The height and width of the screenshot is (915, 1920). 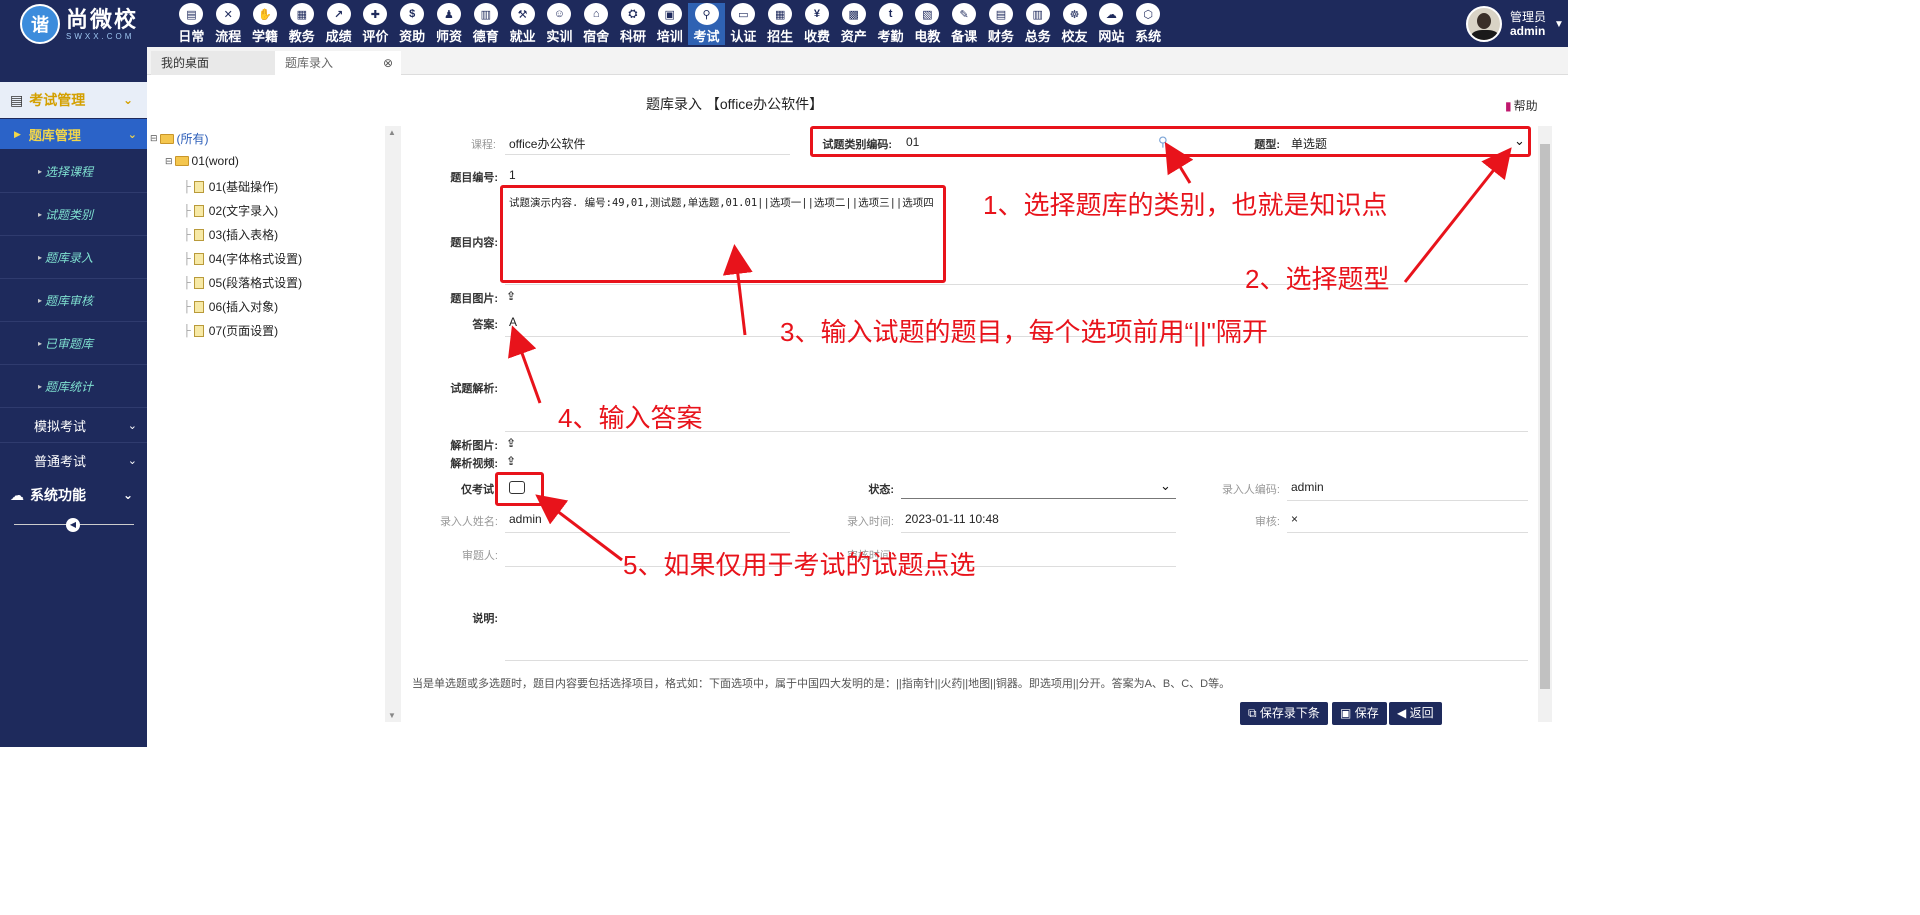 What do you see at coordinates (927, 24) in the screenshot?
I see `nav-item: ▧ 电教` at bounding box center [927, 24].